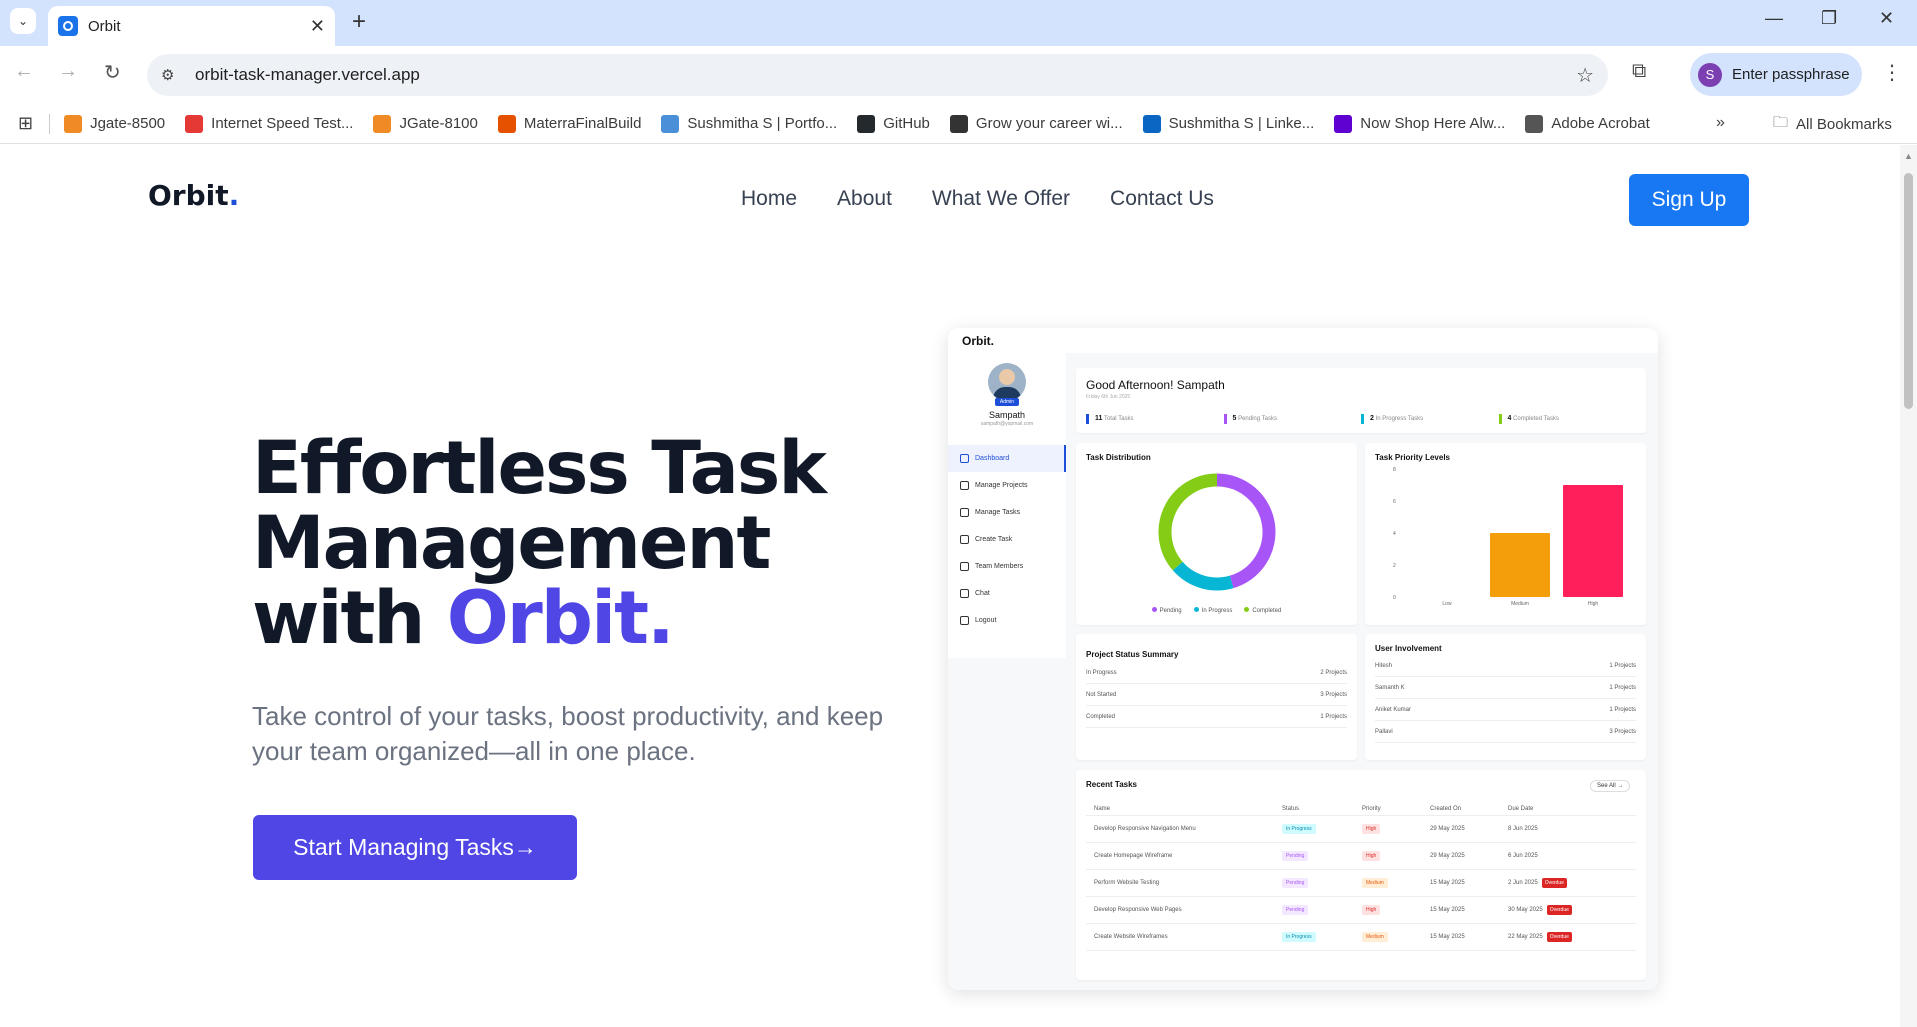  Describe the element at coordinates (885, 75) in the screenshot. I see `url-text: orbit-task-manager.vercel.app` at that location.